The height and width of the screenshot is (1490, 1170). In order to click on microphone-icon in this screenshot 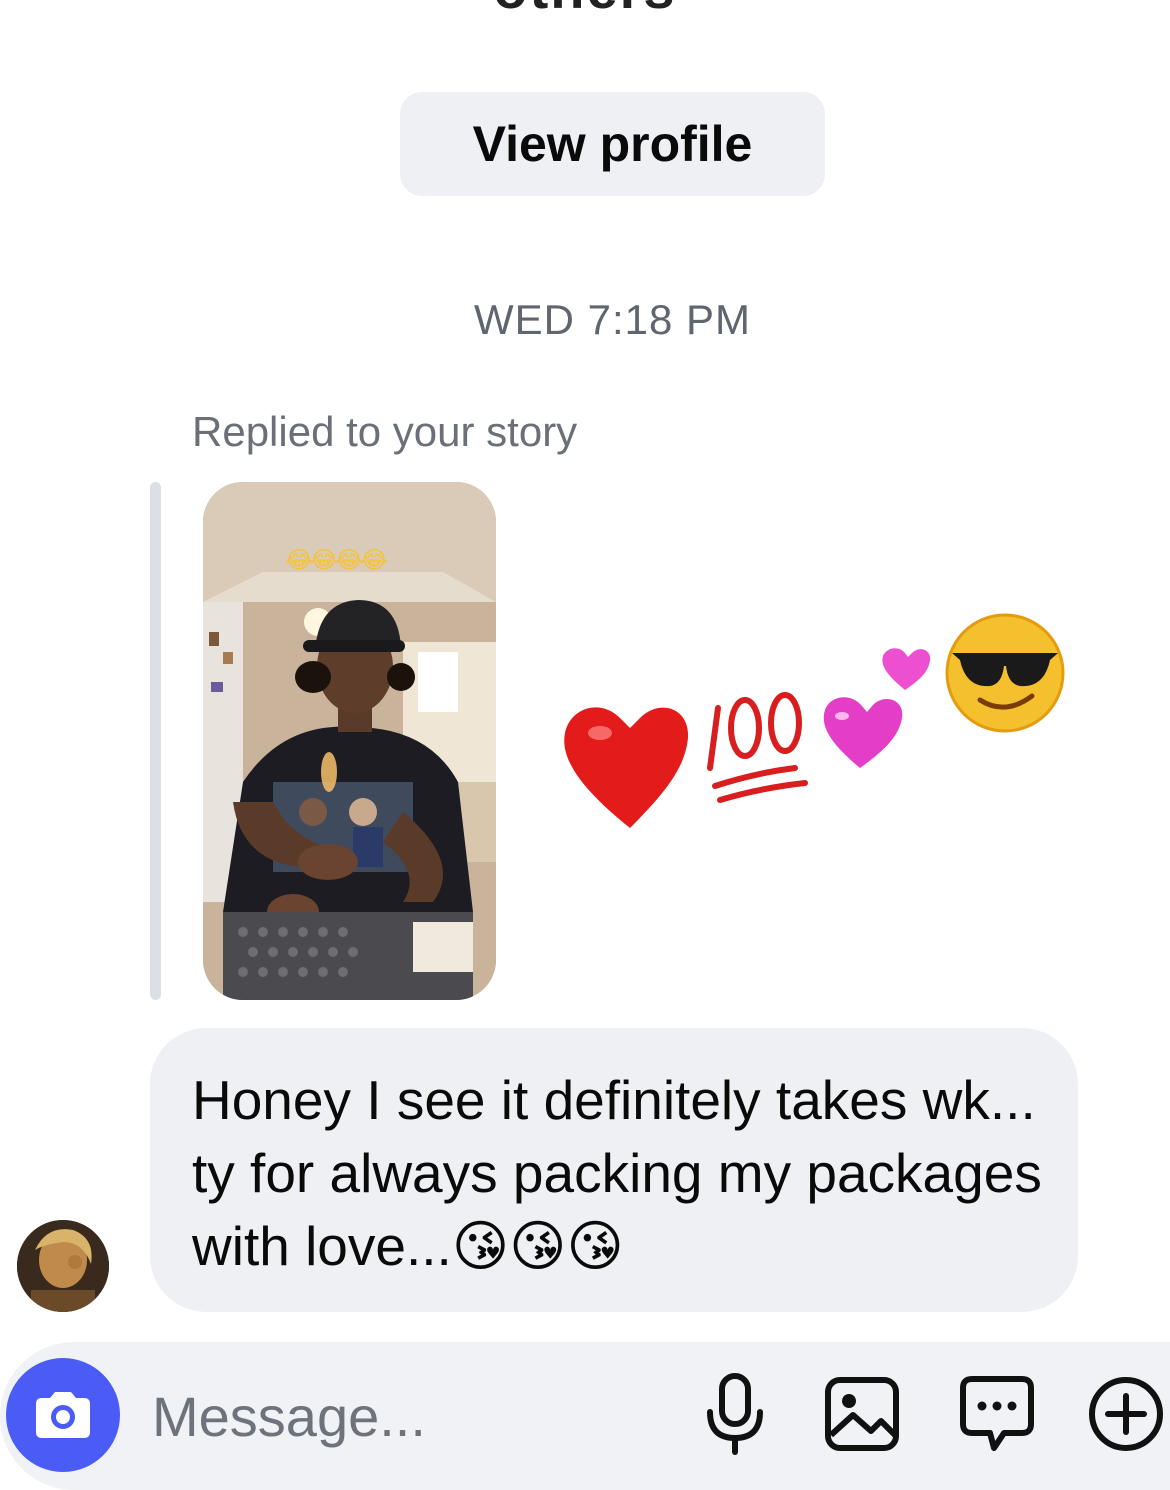, I will do `click(735, 1414)`.